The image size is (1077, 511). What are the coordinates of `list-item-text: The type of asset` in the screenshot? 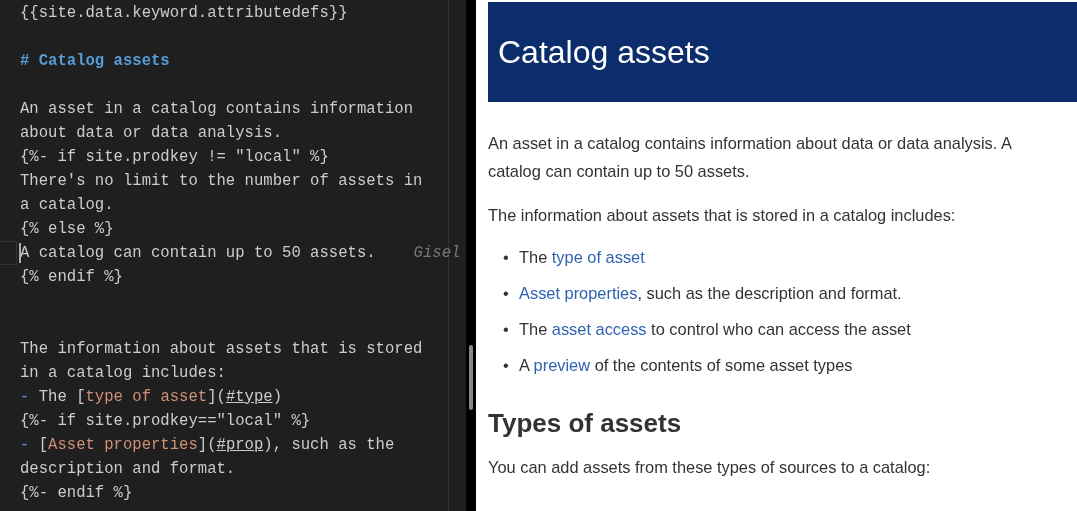 It's located at (582, 257).